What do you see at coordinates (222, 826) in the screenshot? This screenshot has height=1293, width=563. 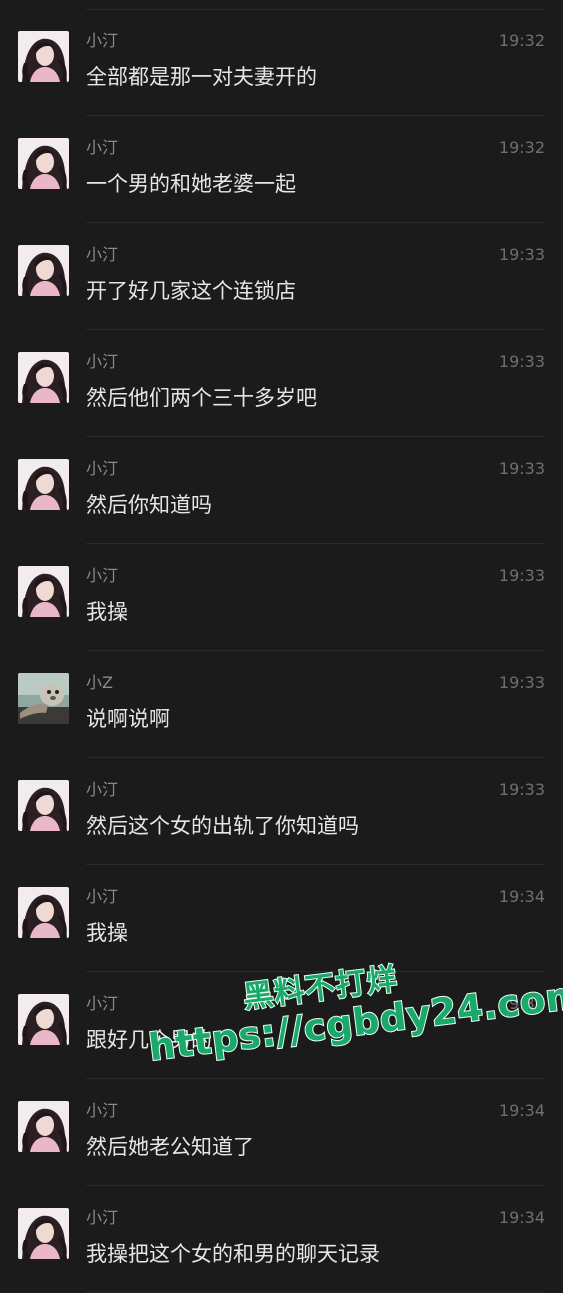 I see `message-text: 然后这个女的出轨了你知道吗` at bounding box center [222, 826].